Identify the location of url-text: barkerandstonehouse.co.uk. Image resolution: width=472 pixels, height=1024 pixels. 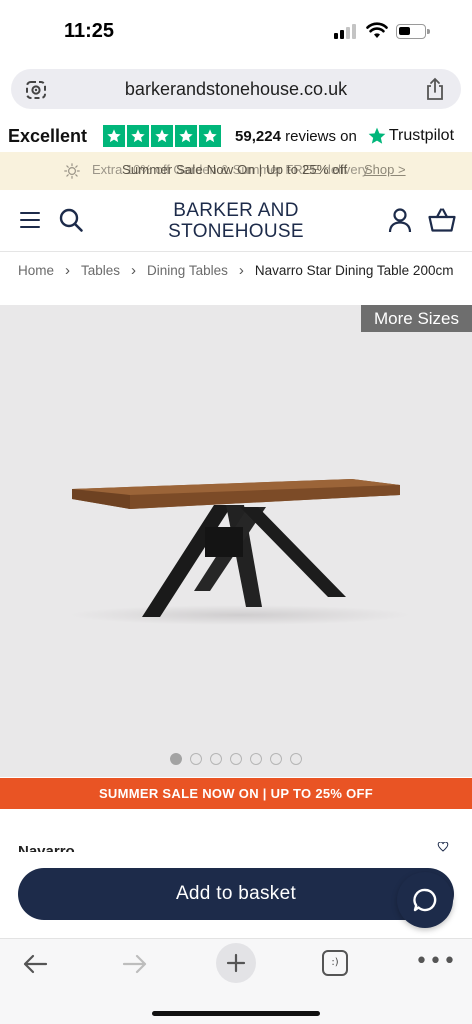
(236, 89).